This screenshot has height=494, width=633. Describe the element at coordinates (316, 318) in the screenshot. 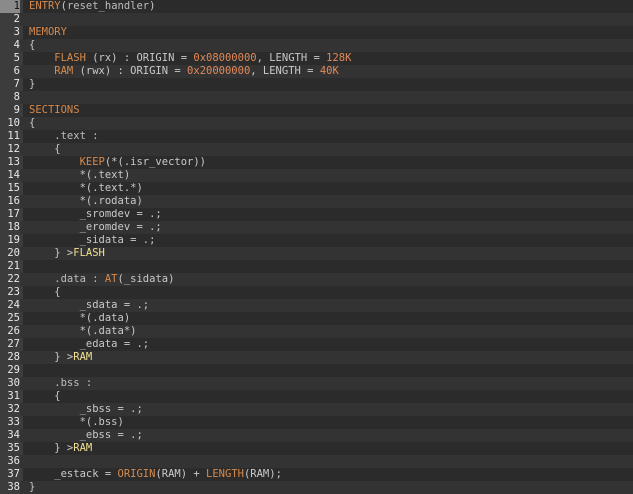

I see `code-line: 25 *(.data)` at that location.